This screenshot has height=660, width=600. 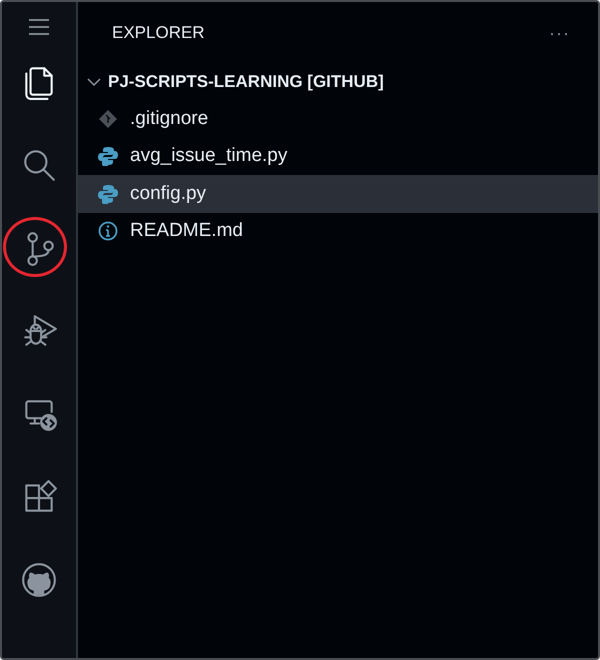 I want to click on github-icon, so click(x=39, y=579).